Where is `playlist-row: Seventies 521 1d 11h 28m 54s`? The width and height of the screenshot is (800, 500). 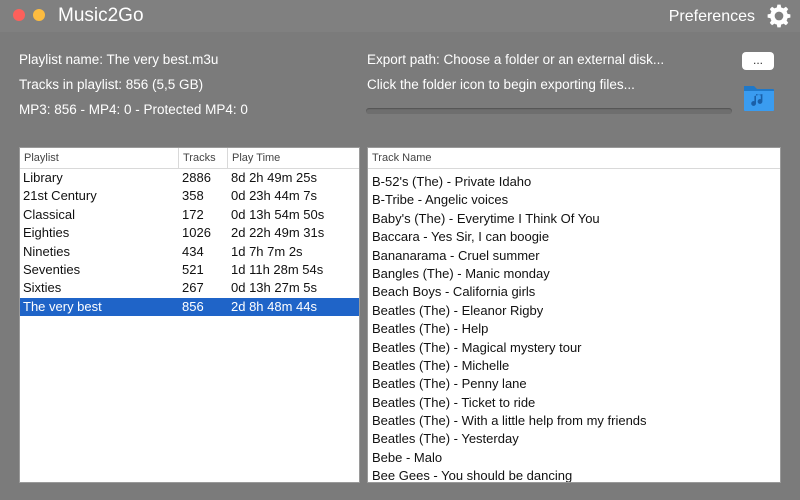 playlist-row: Seventies 521 1d 11h 28m 54s is located at coordinates (189, 270).